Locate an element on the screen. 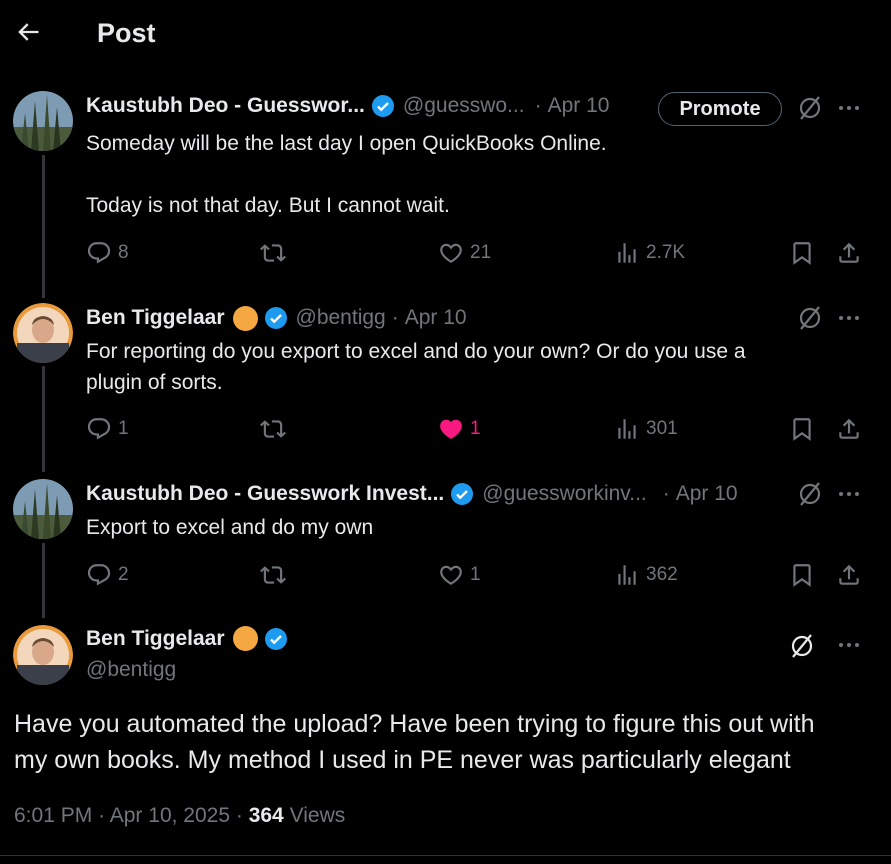 This screenshot has width=891, height=864. views-button: 301 is located at coordinates (646, 429).